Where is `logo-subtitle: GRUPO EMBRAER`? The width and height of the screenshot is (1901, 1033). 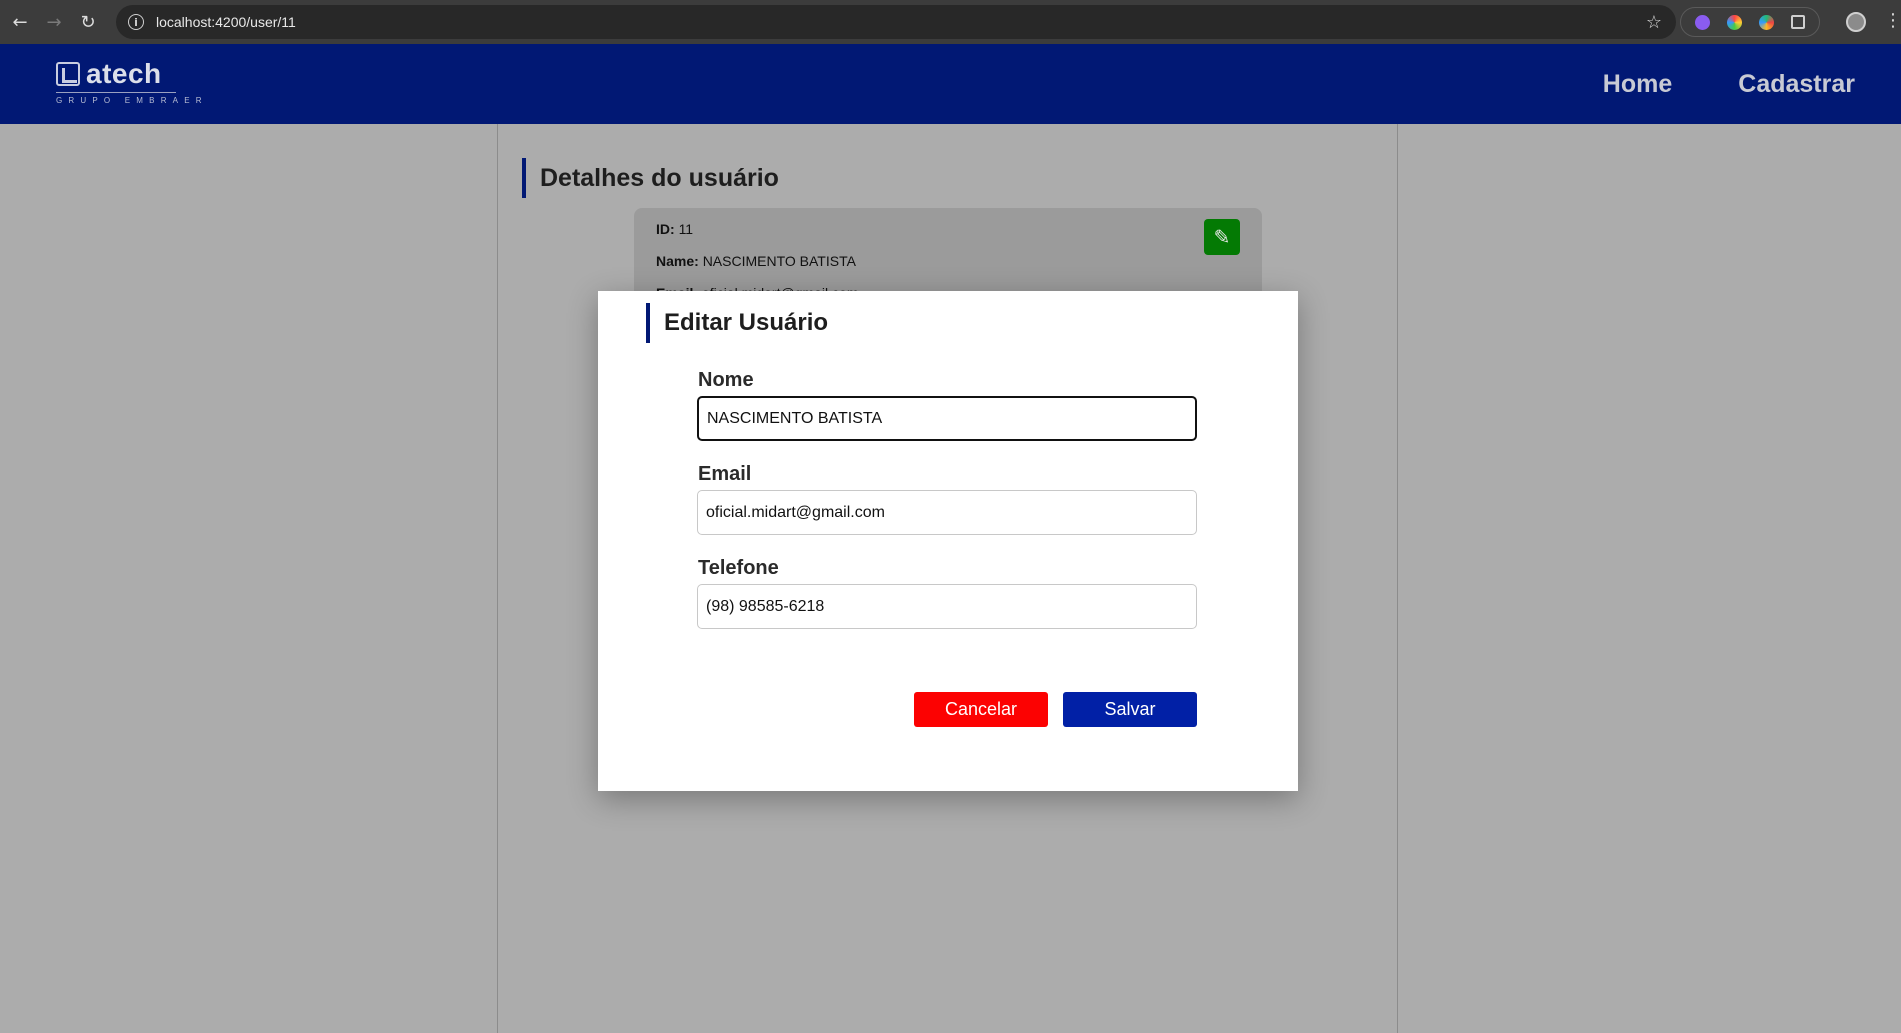 logo-subtitle: GRUPO EMBRAER is located at coordinates (132, 100).